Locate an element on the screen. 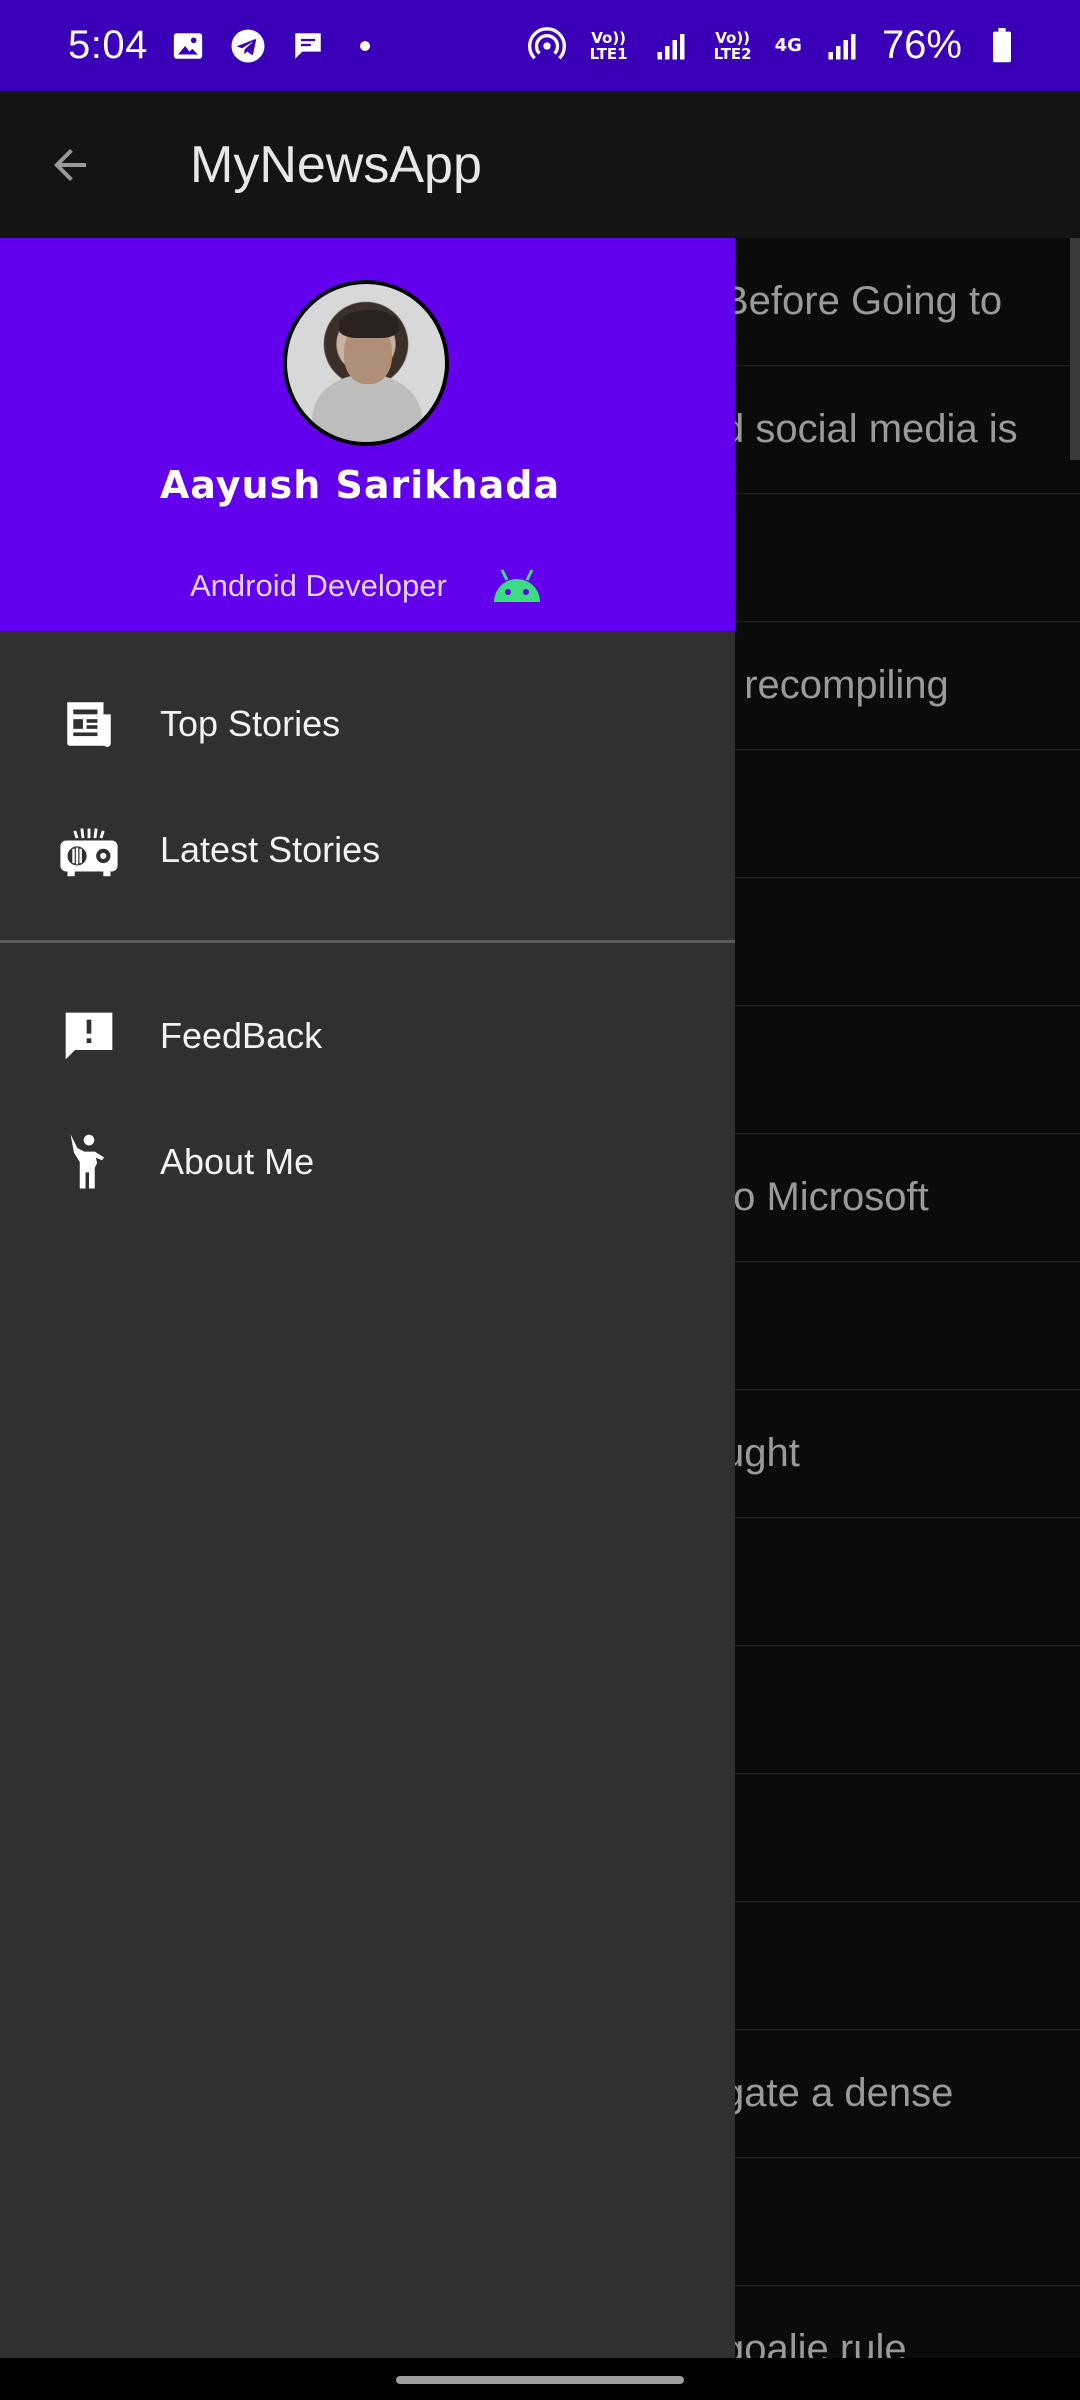 The height and width of the screenshot is (2400, 1080). status-bar: 5:04 Vo)) LTE1 Vo)) LTE2 4G 76% is located at coordinates (540, 45).